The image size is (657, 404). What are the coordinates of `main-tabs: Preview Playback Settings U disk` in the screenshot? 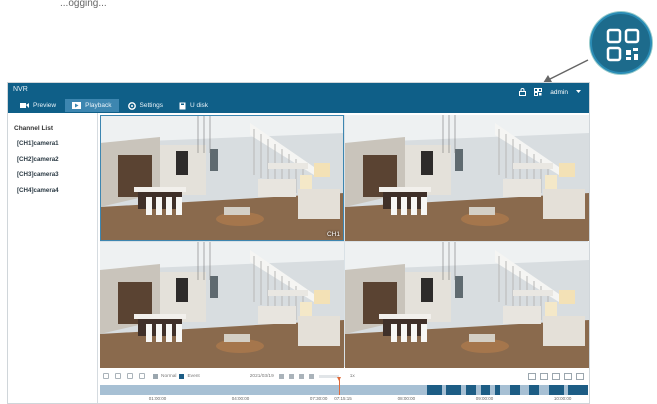 It's located at (114, 105).